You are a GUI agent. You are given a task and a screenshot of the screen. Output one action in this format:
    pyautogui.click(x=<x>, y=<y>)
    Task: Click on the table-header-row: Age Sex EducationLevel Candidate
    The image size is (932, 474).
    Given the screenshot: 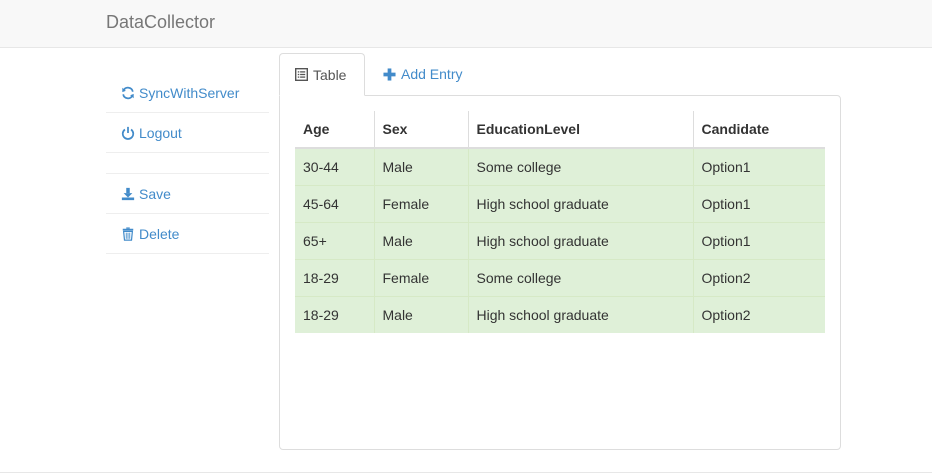 What is the action you would take?
    pyautogui.click(x=560, y=130)
    